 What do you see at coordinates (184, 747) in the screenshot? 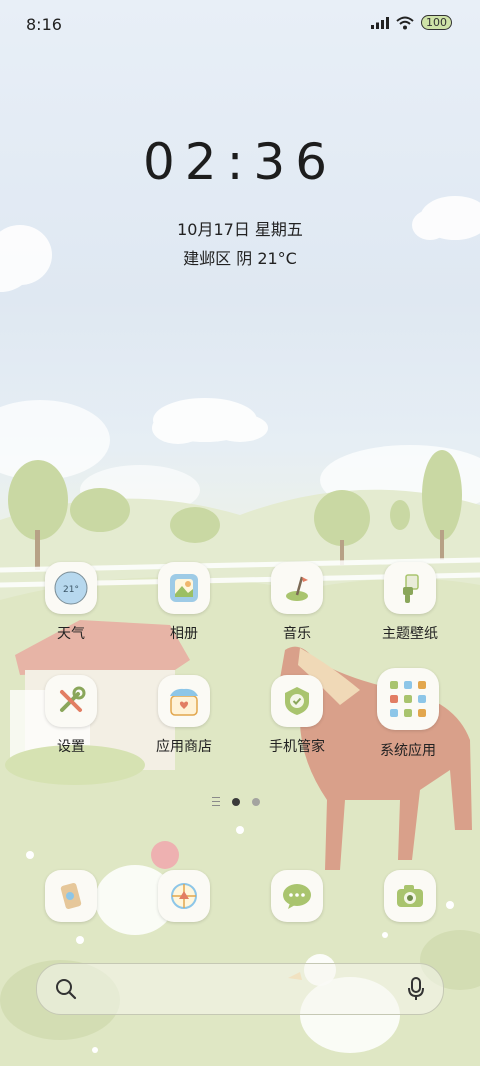
I see `app-label: 应用商店` at bounding box center [184, 747].